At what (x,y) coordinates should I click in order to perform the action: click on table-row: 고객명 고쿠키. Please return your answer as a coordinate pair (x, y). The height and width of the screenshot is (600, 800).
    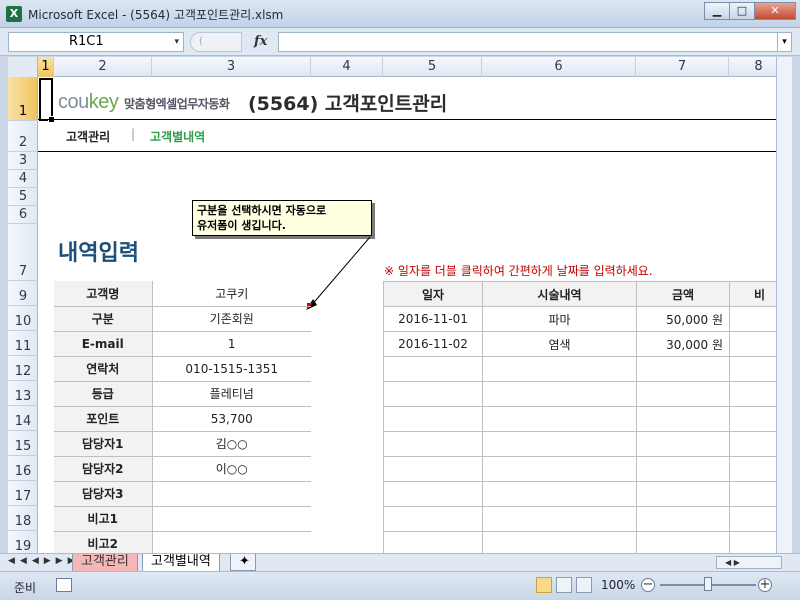
    Looking at the image, I should click on (182, 294).